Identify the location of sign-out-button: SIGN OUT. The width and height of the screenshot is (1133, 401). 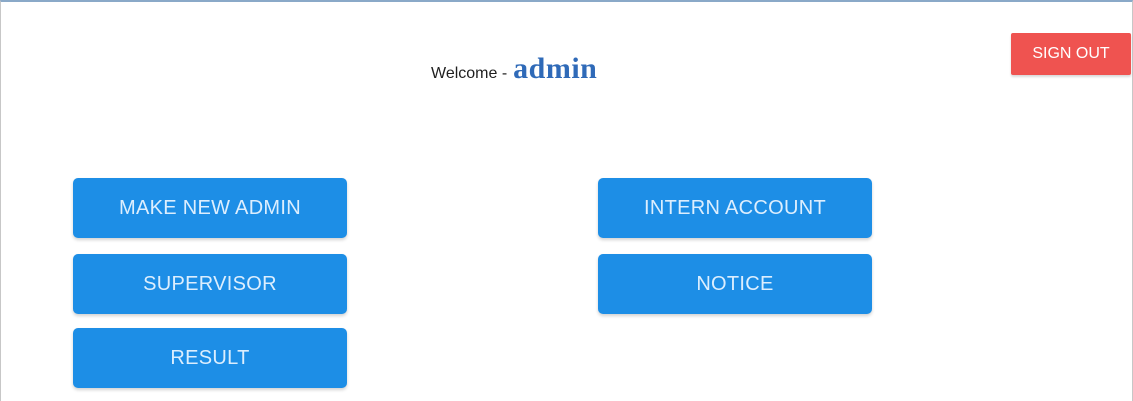
(1071, 54).